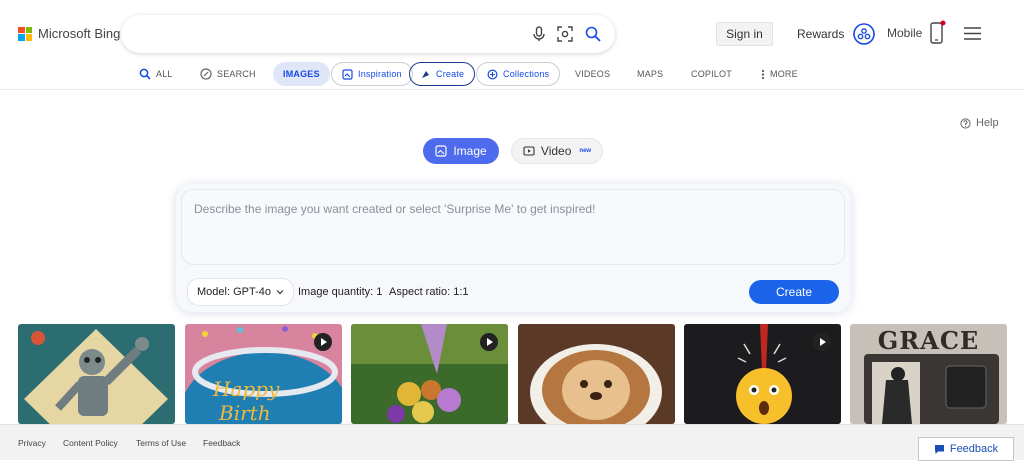 The image size is (1024, 461). I want to click on phone-icon, so click(938, 32).